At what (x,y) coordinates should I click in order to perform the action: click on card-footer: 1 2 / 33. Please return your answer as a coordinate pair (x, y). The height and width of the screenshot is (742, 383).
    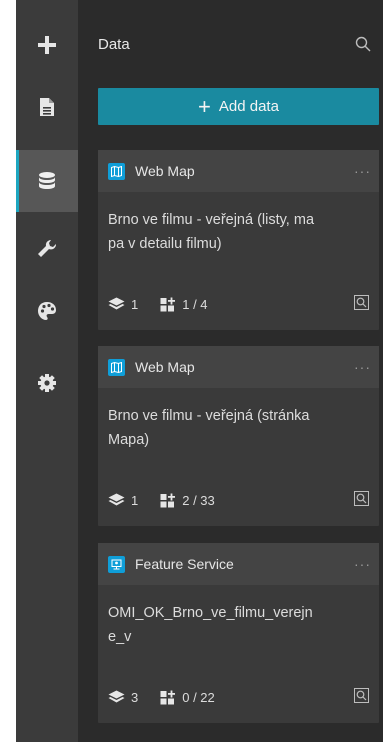
    Looking at the image, I should click on (238, 500).